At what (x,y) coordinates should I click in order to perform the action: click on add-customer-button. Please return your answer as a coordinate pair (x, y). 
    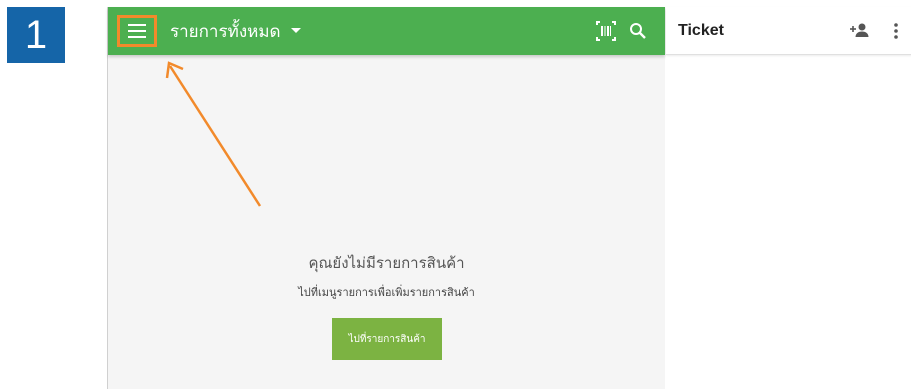
    Looking at the image, I should click on (860, 31).